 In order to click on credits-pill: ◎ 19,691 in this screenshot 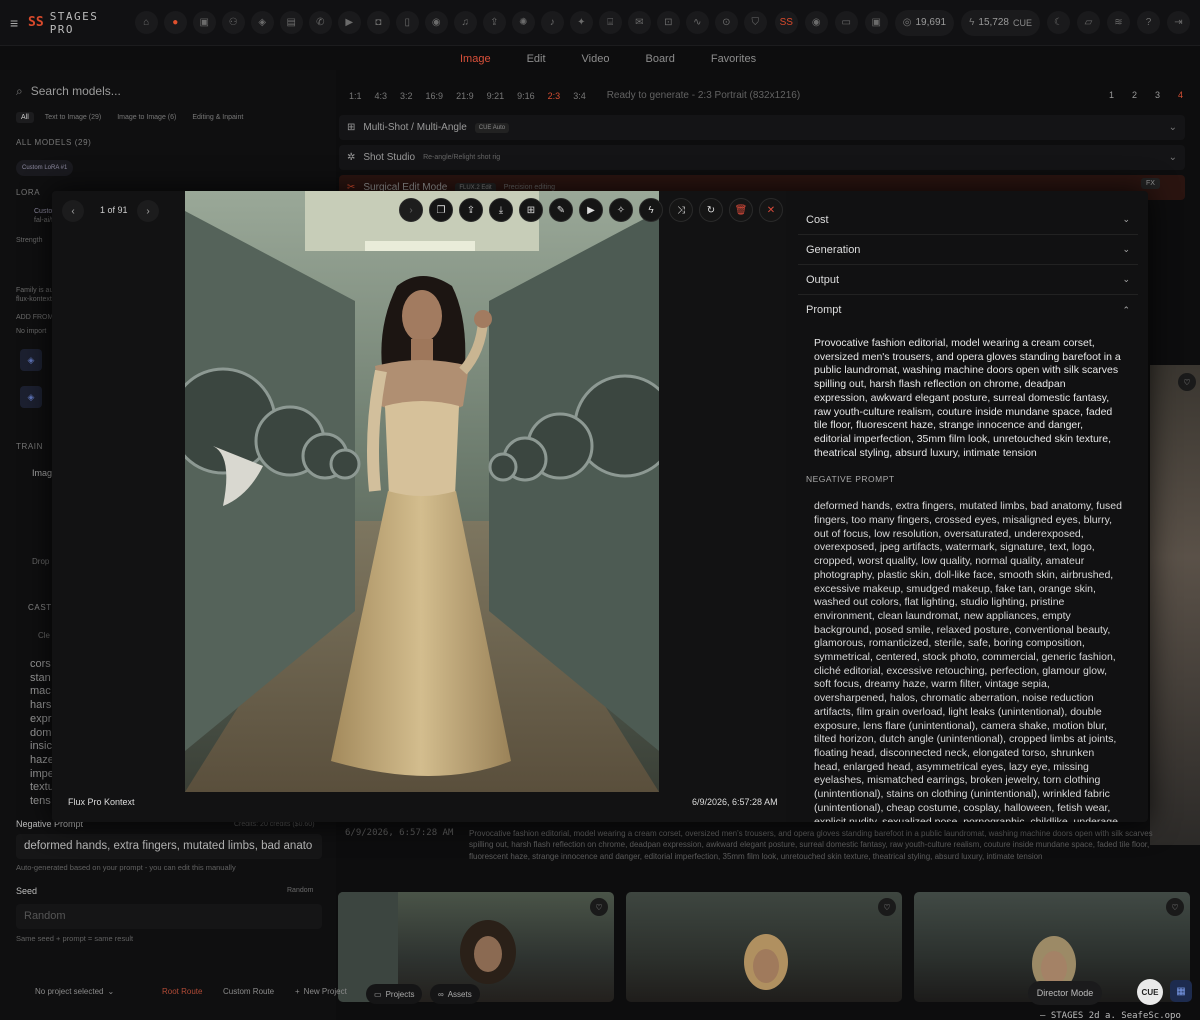, I will do `click(924, 22)`.